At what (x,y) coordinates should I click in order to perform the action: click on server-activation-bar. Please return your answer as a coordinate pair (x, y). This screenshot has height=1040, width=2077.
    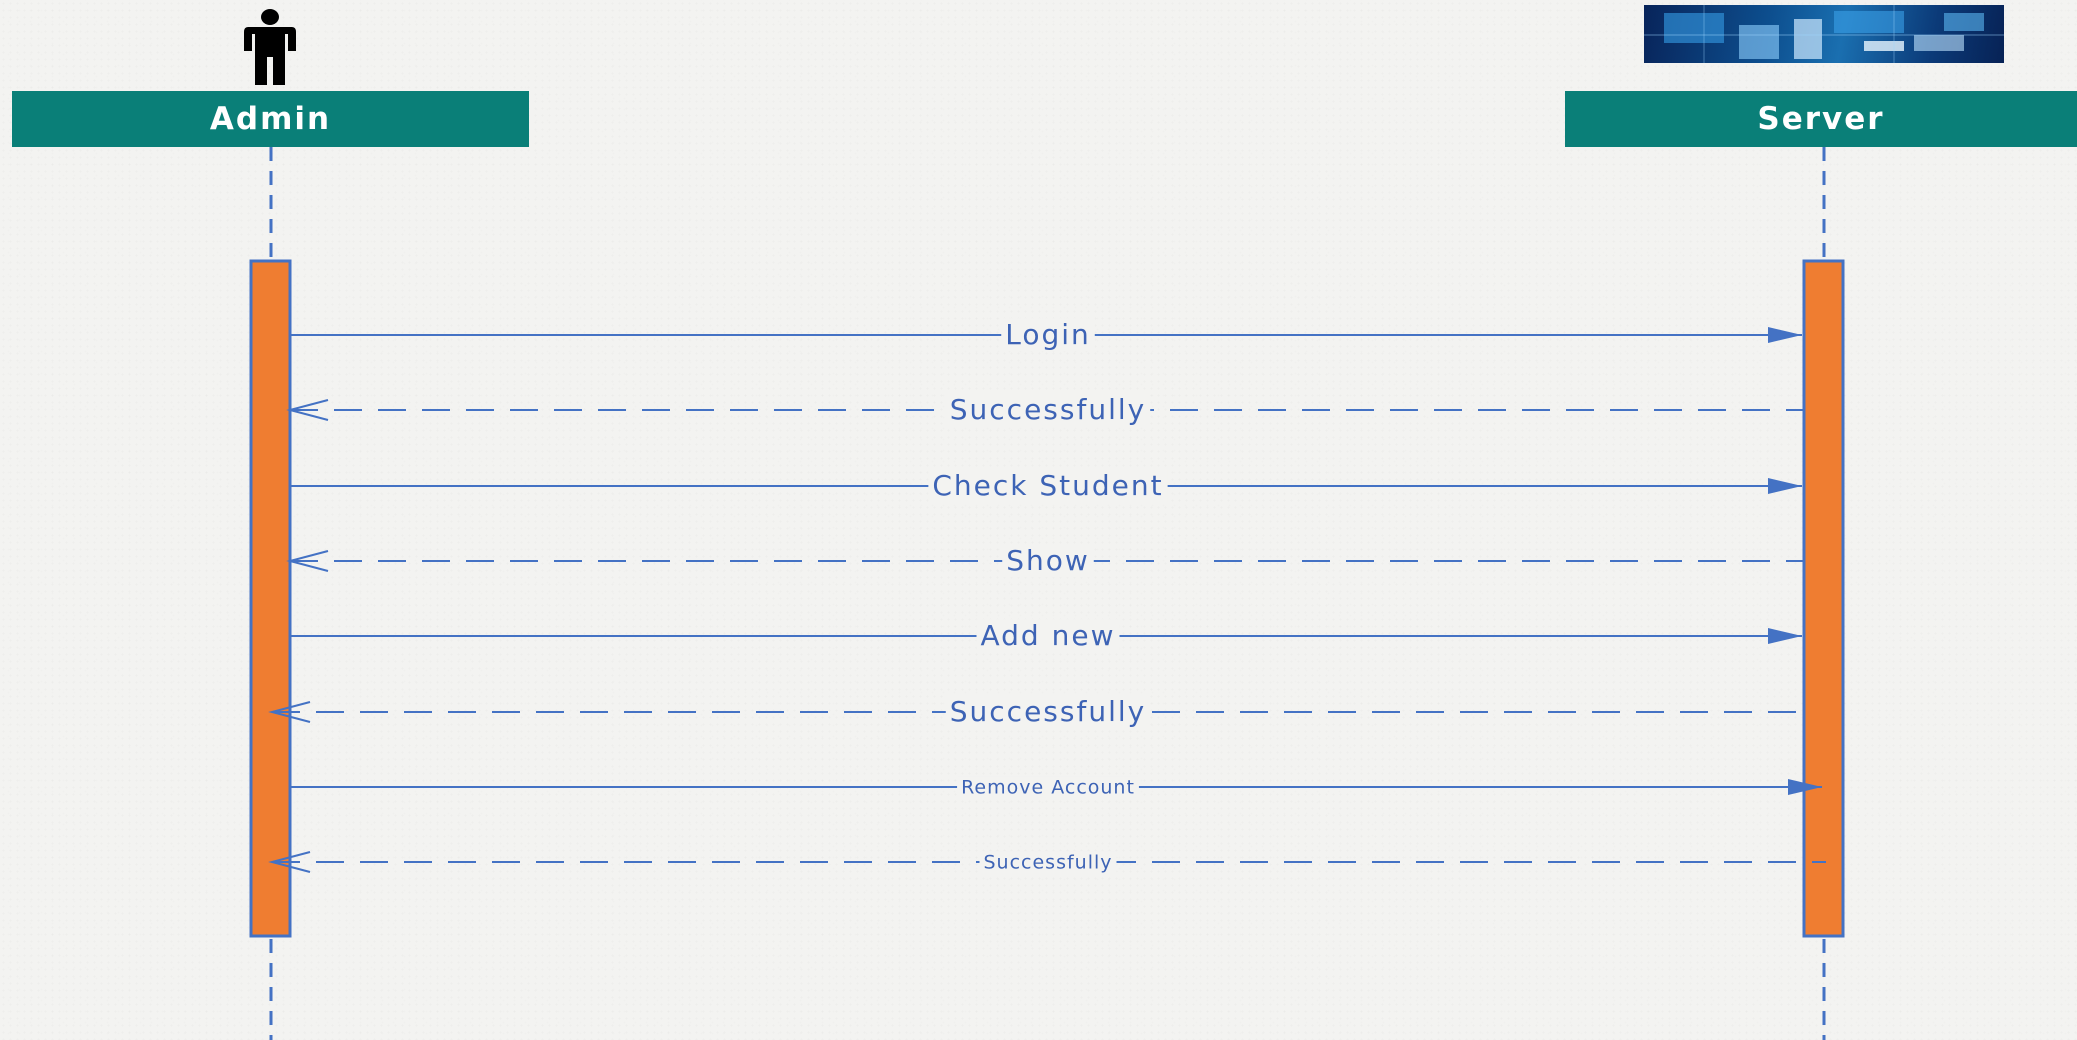
    Looking at the image, I should click on (1823, 598).